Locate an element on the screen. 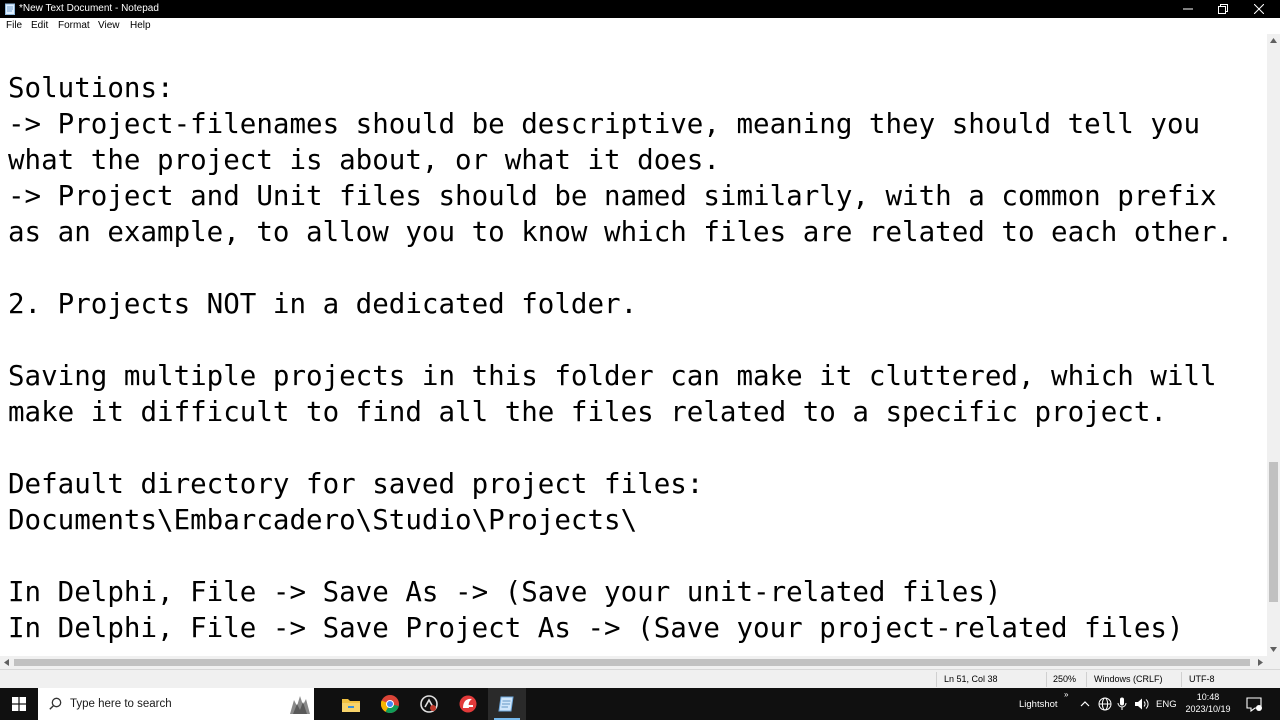  notification-icon is located at coordinates (1254, 704).